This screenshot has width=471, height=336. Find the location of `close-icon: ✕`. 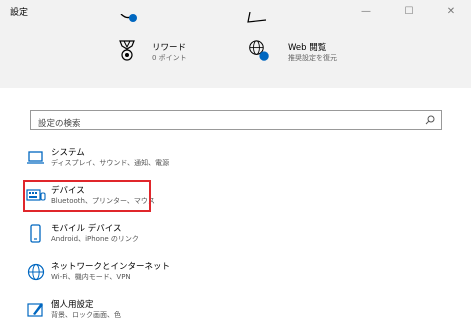

close-icon: ✕ is located at coordinates (451, 11).